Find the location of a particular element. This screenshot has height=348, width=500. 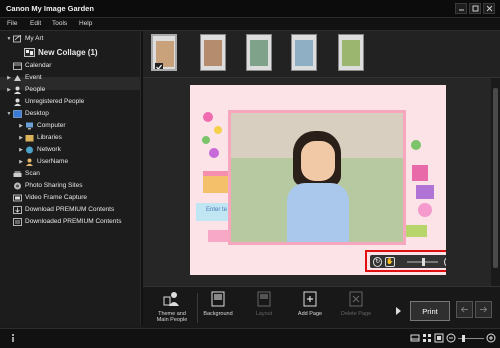

sidebar-item-network: ▶ Network is located at coordinates (39, 149).